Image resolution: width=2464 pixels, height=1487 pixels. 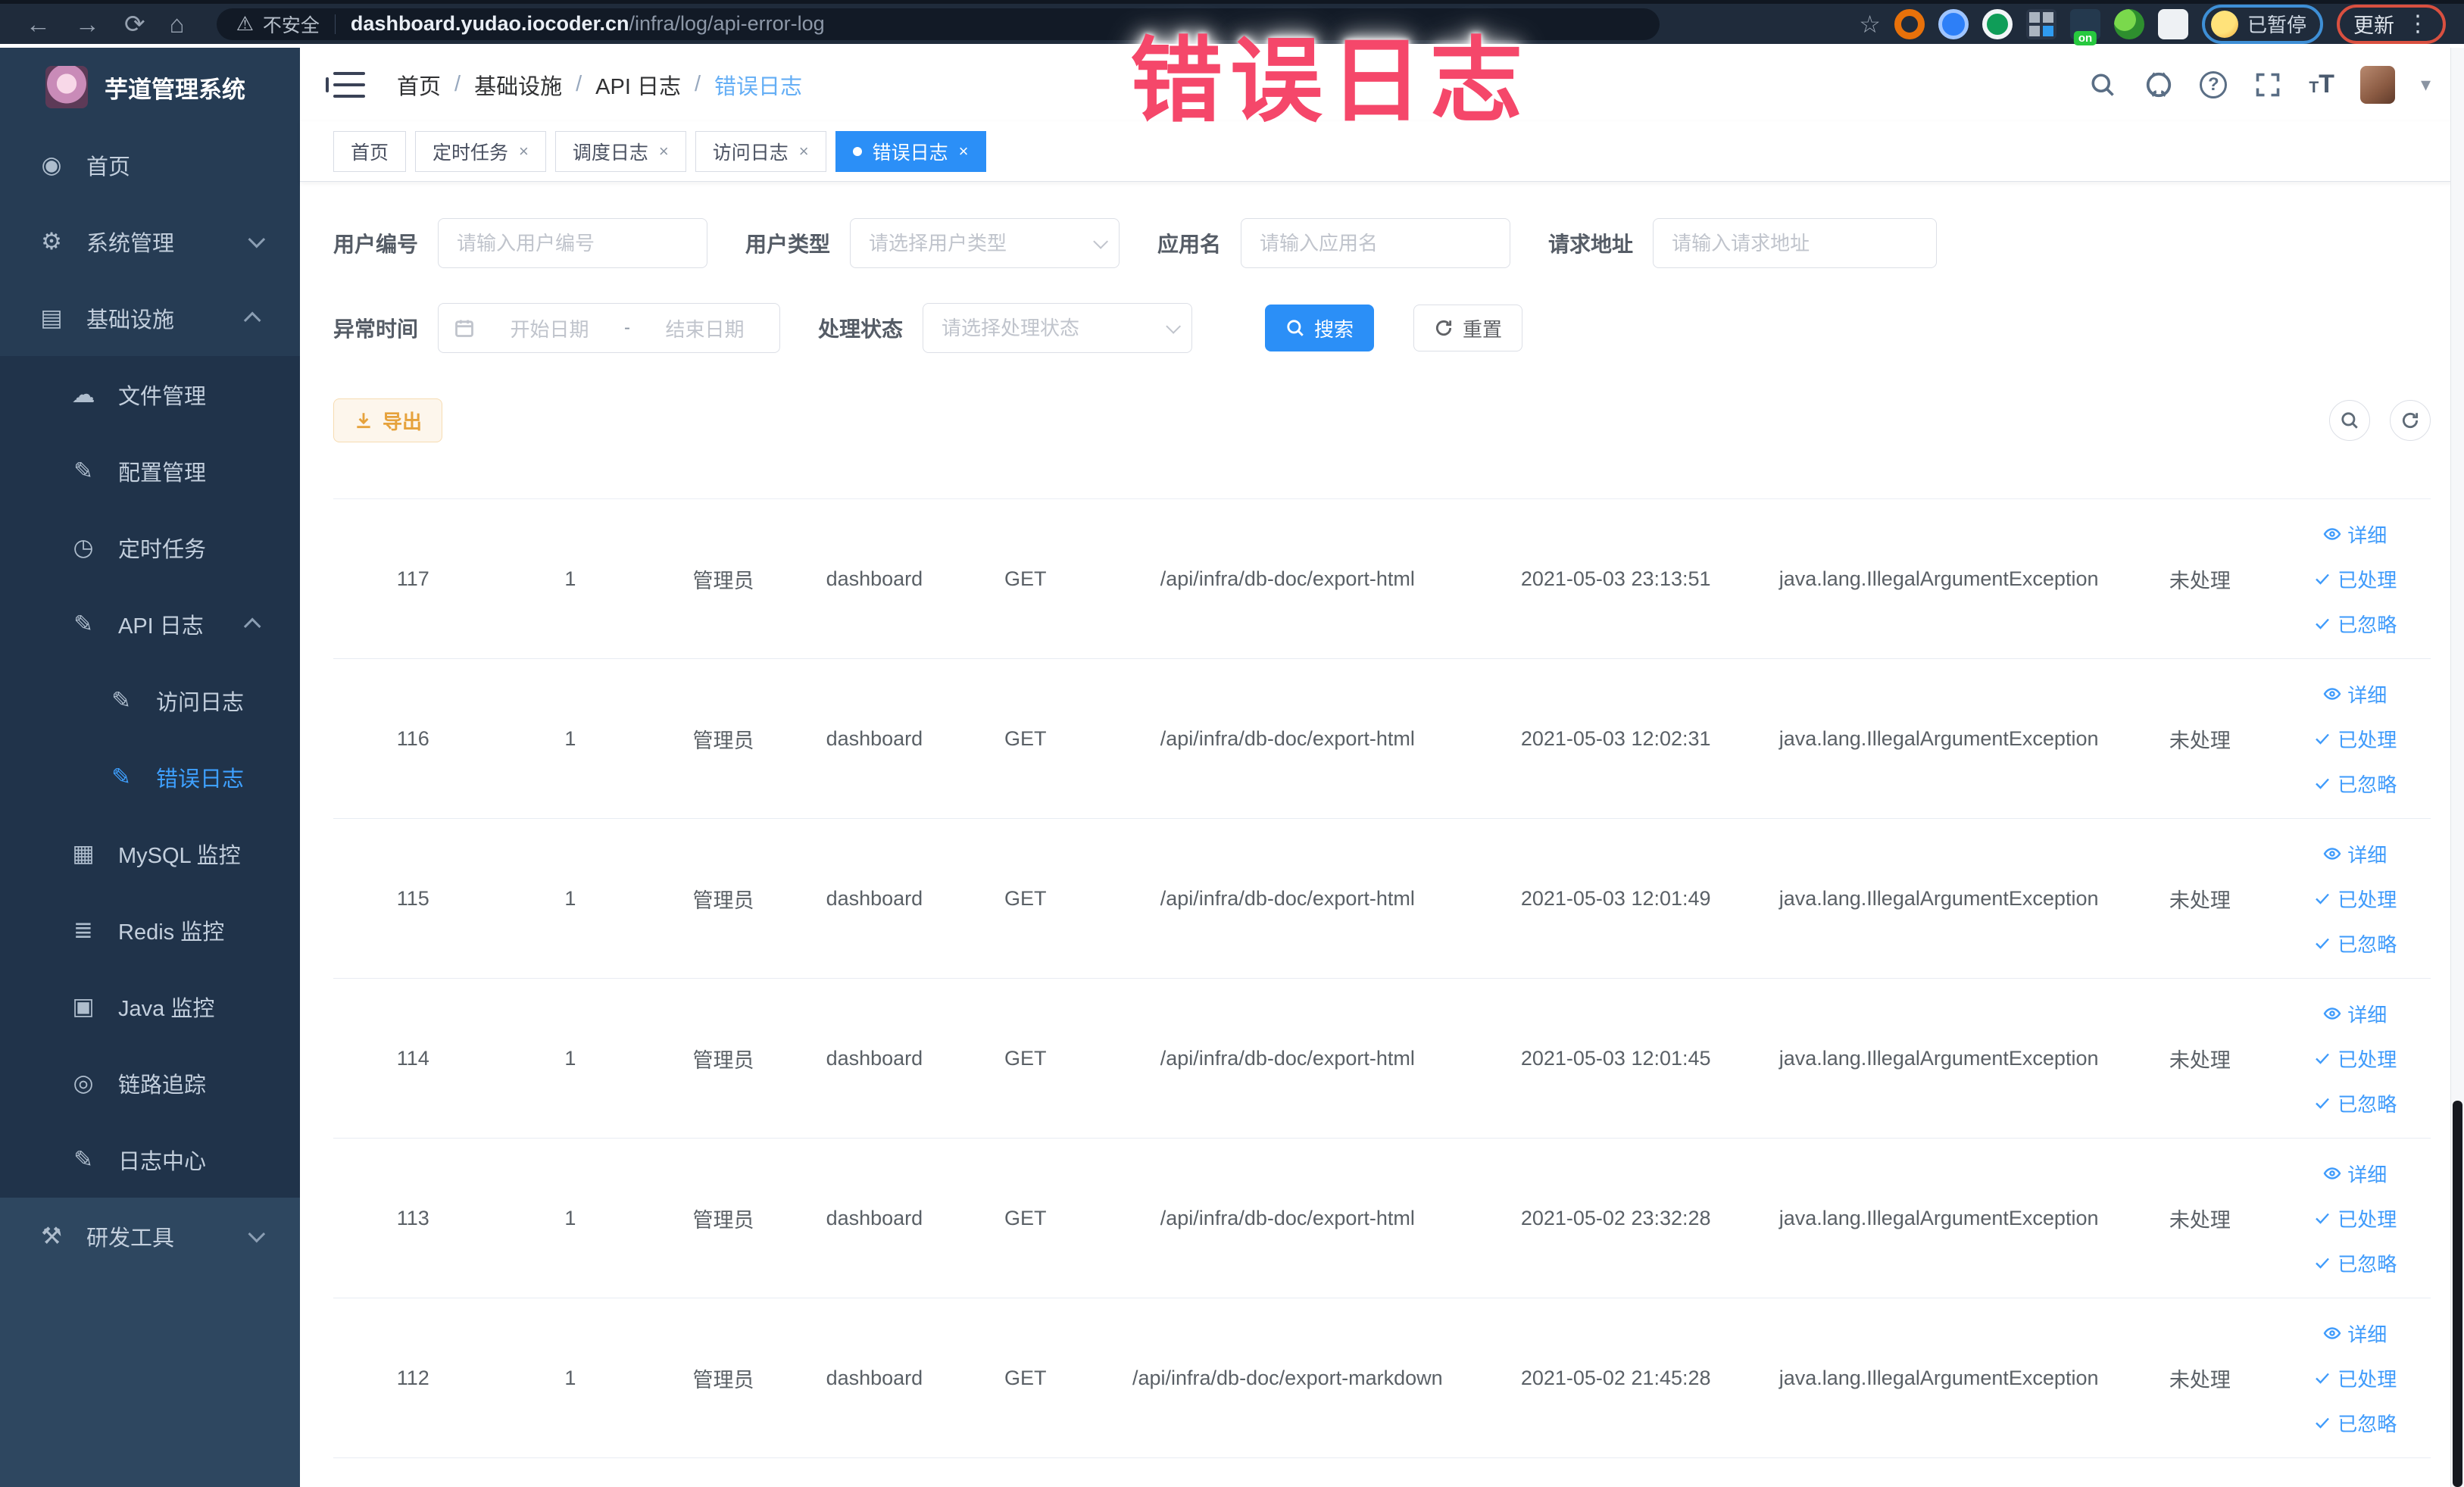 I want to click on sidebar-item: ≣ Redis 监控, so click(x=150, y=930).